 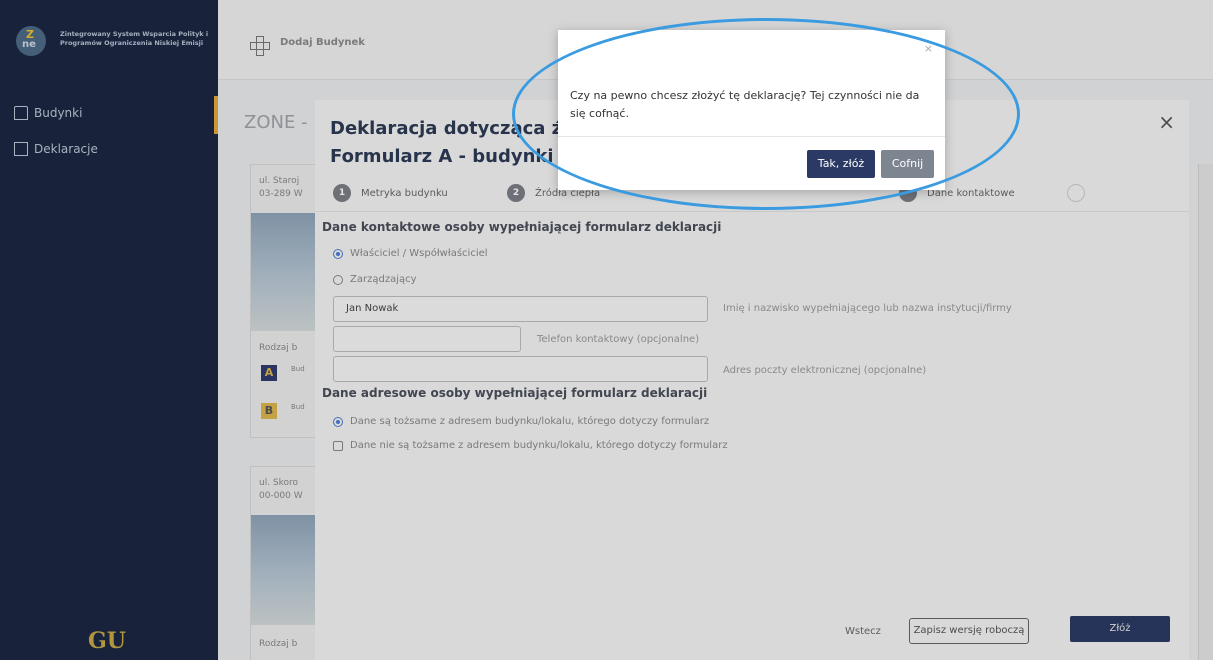 What do you see at coordinates (751, 136) in the screenshot?
I see `dialog-divider` at bounding box center [751, 136].